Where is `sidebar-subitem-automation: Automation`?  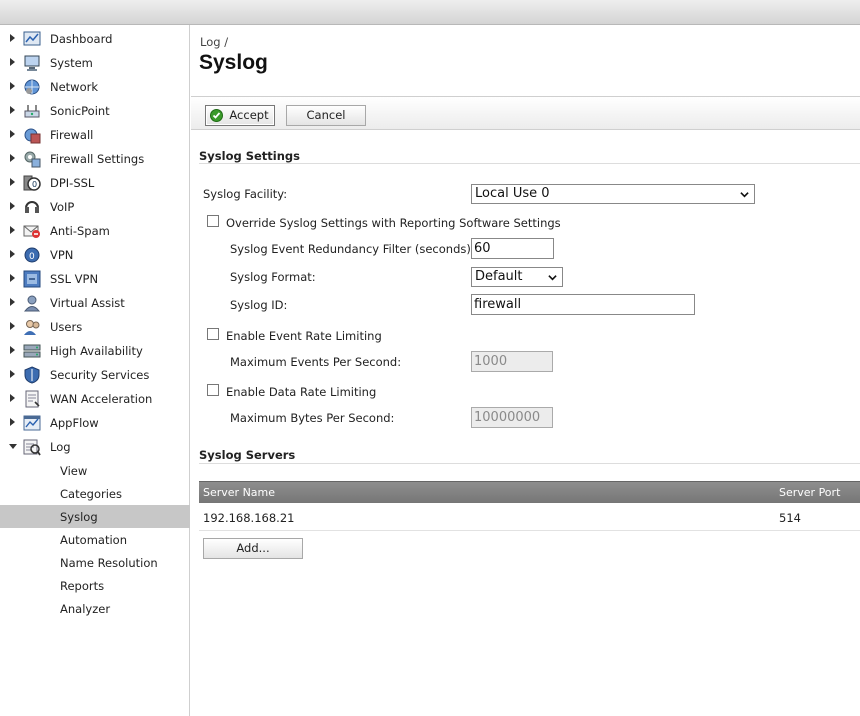
sidebar-subitem-automation: Automation is located at coordinates (95, 539).